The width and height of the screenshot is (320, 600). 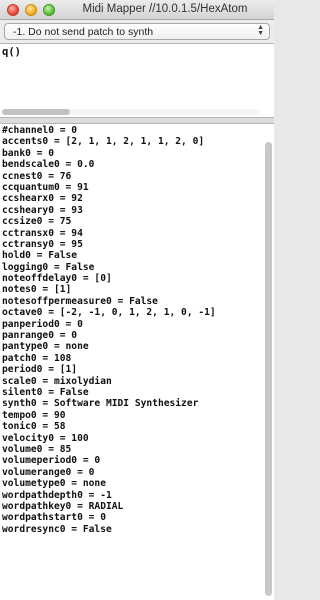 I want to click on dropdown-selected-value: -1. Do not send patch to synth, so click(x=83, y=32).